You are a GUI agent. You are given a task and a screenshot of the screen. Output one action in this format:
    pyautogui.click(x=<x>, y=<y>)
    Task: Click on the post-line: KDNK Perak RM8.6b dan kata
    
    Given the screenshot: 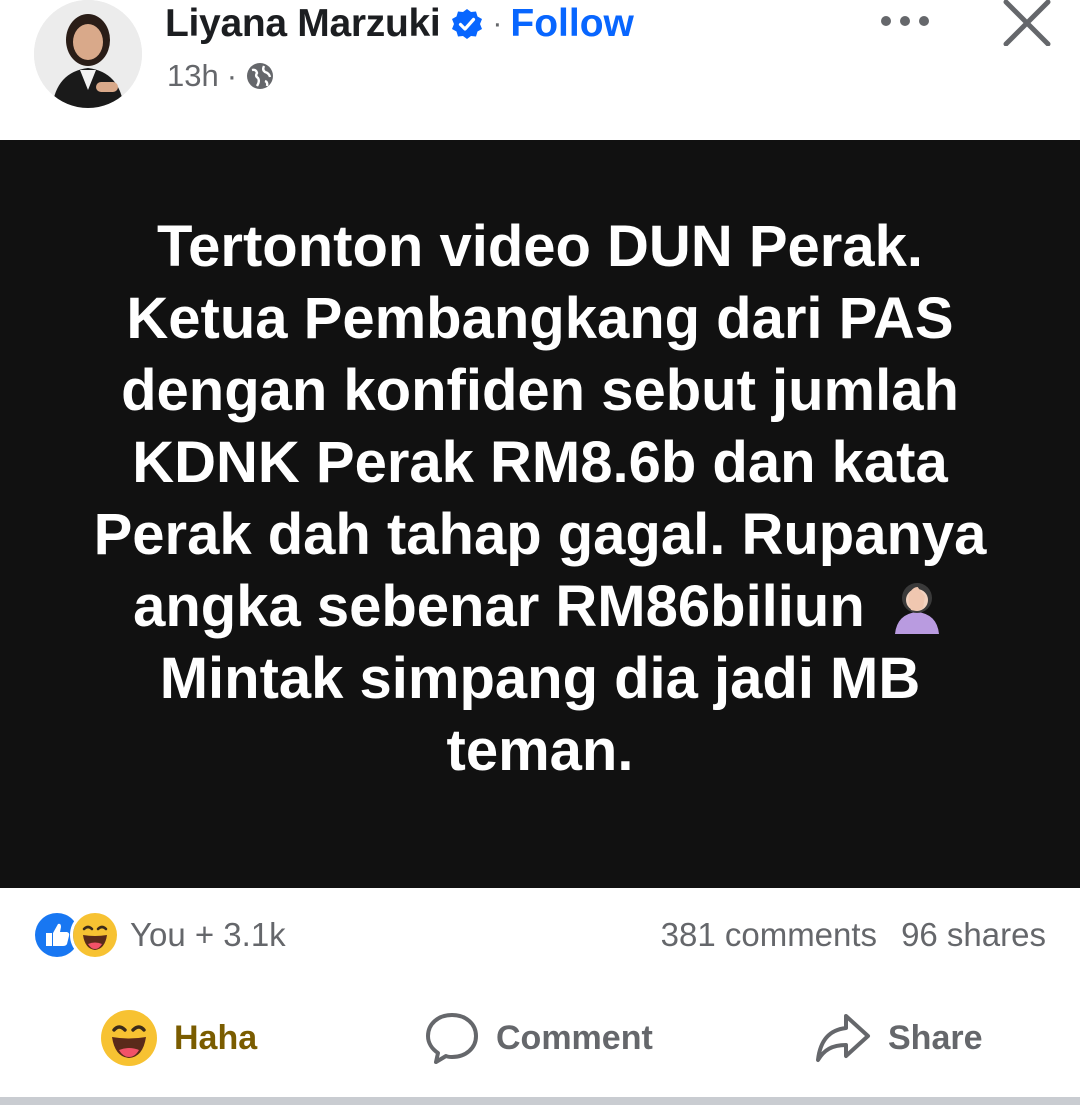 What is the action you would take?
    pyautogui.click(x=540, y=462)
    